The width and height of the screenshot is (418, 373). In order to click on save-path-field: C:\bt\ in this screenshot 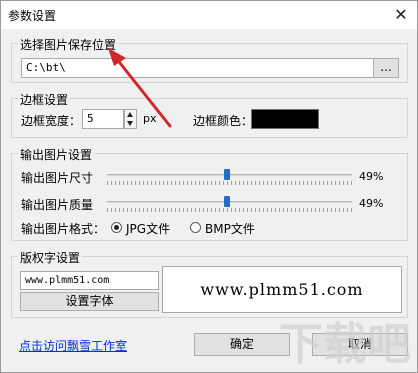, I will do `click(198, 68)`.